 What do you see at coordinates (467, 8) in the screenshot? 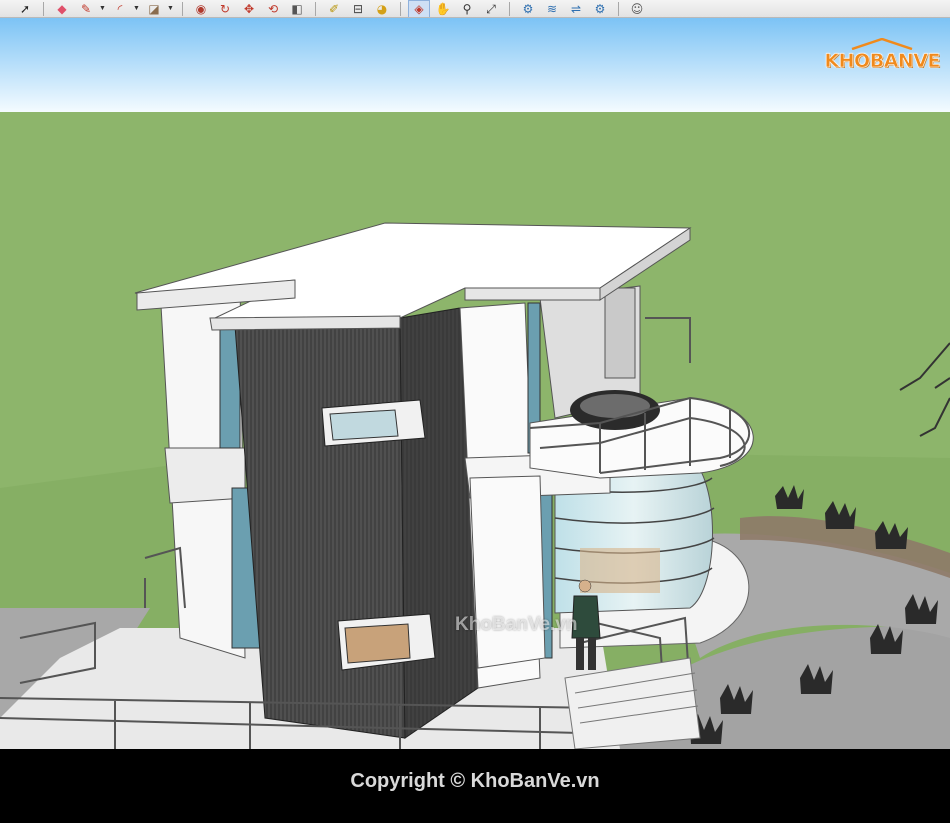
I see `zoom-icon: ⚲` at bounding box center [467, 8].